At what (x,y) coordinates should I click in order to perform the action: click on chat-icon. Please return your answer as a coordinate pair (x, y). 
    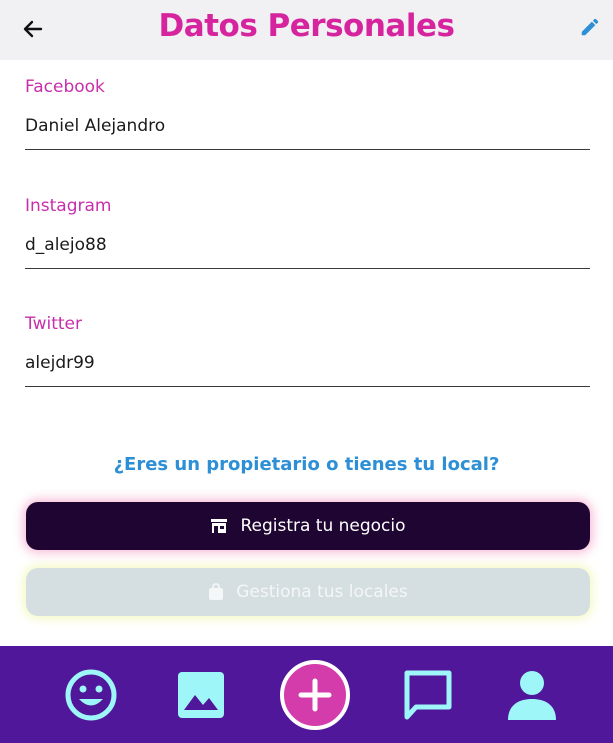
    Looking at the image, I should click on (428, 694).